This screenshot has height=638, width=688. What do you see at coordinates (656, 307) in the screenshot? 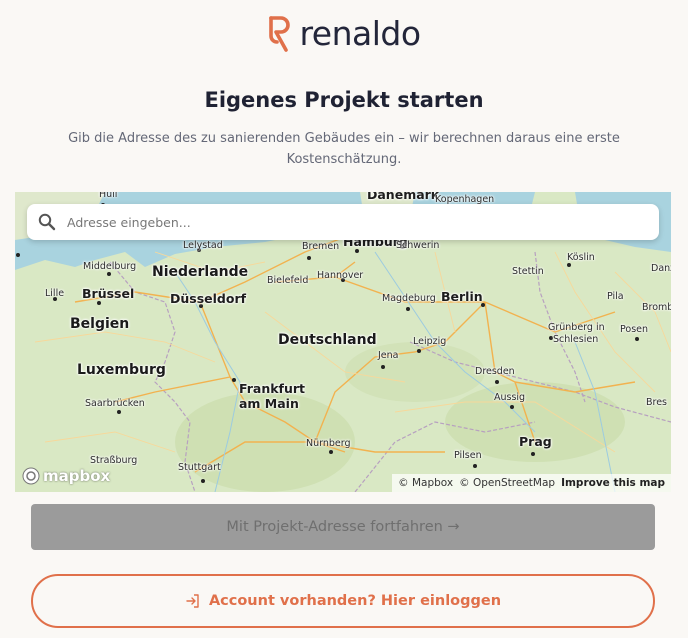
I see `map-label: Bromb` at bounding box center [656, 307].